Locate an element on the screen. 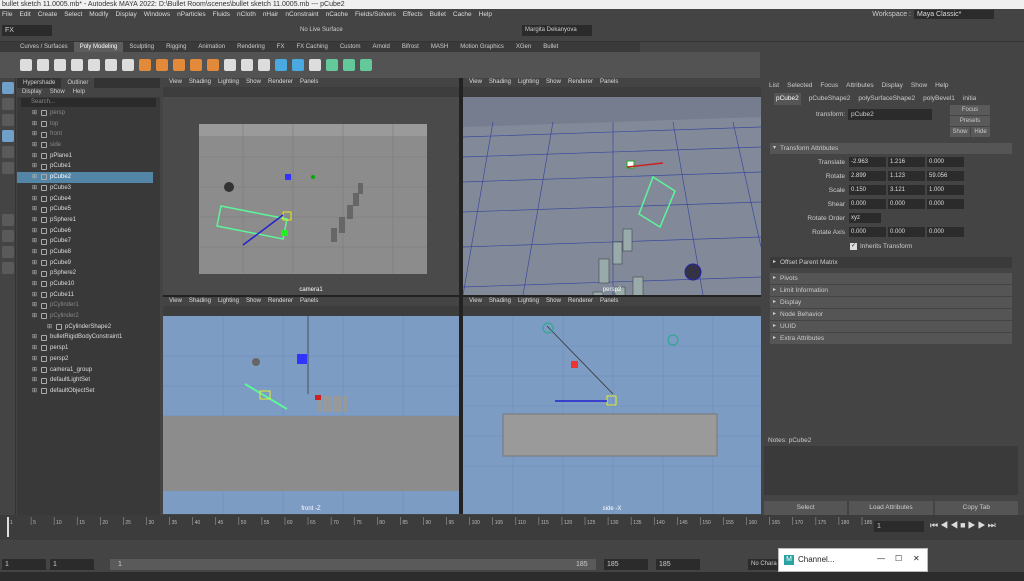  focus-button: Focus is located at coordinates (970, 110).